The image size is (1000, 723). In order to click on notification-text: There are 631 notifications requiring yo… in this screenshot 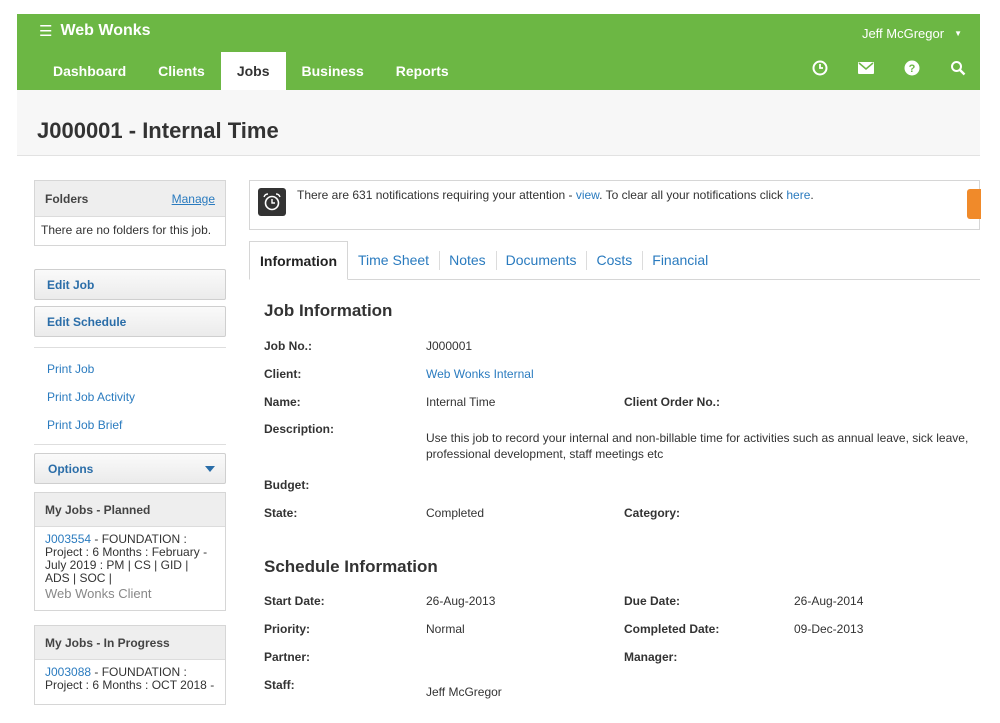, I will do `click(555, 195)`.